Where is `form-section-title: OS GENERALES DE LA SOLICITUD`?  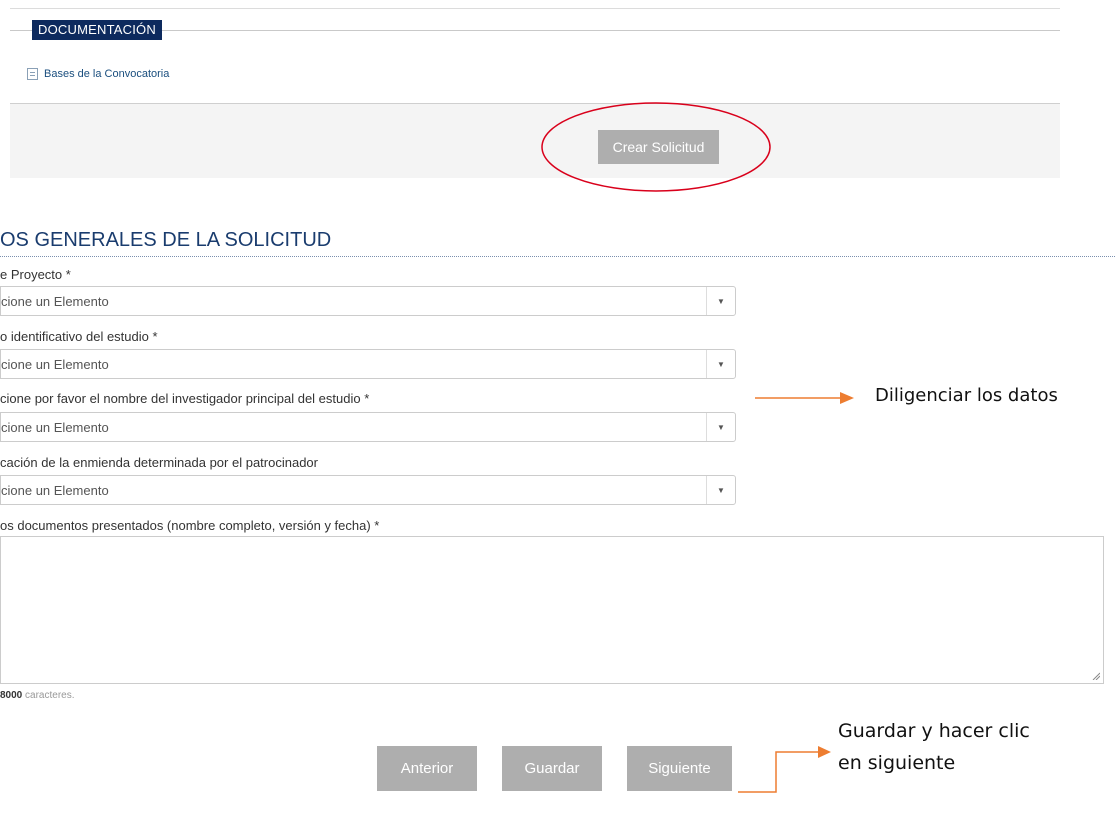
form-section-title: OS GENERALES DE LA SOLICITUD is located at coordinates (166, 240).